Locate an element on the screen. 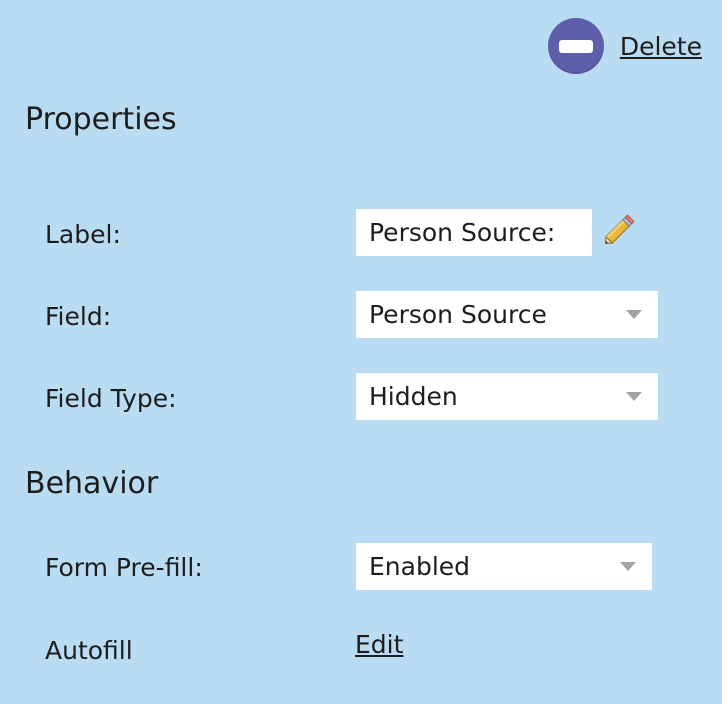 The width and height of the screenshot is (722, 704). behavior-heading: Behavior is located at coordinates (92, 483).